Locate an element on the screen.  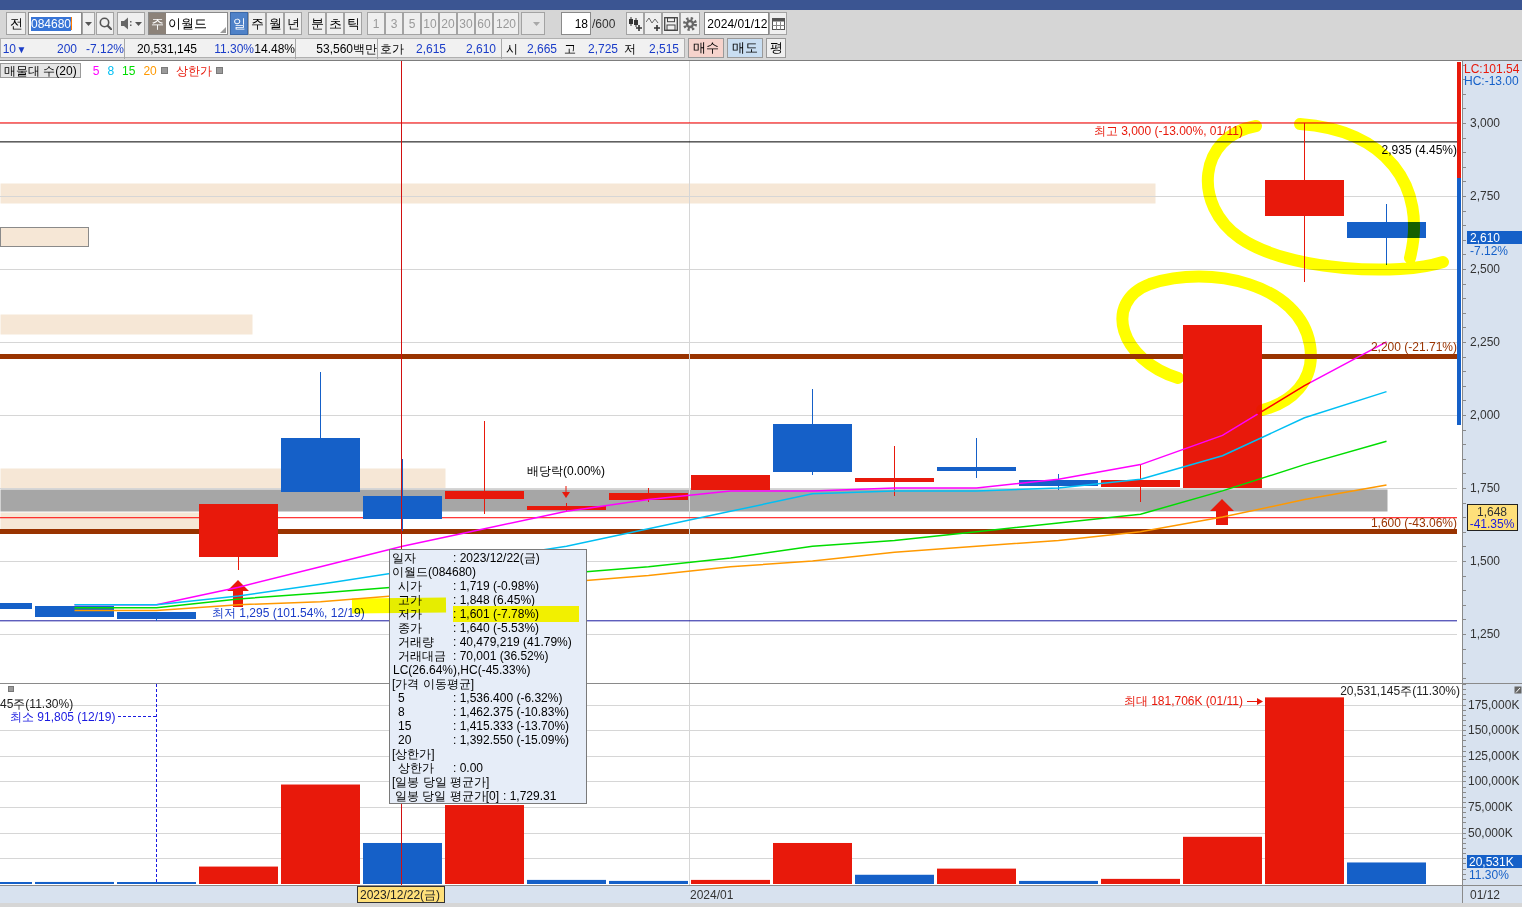
tooltip-label: 거래량 is located at coordinates (416, 642).